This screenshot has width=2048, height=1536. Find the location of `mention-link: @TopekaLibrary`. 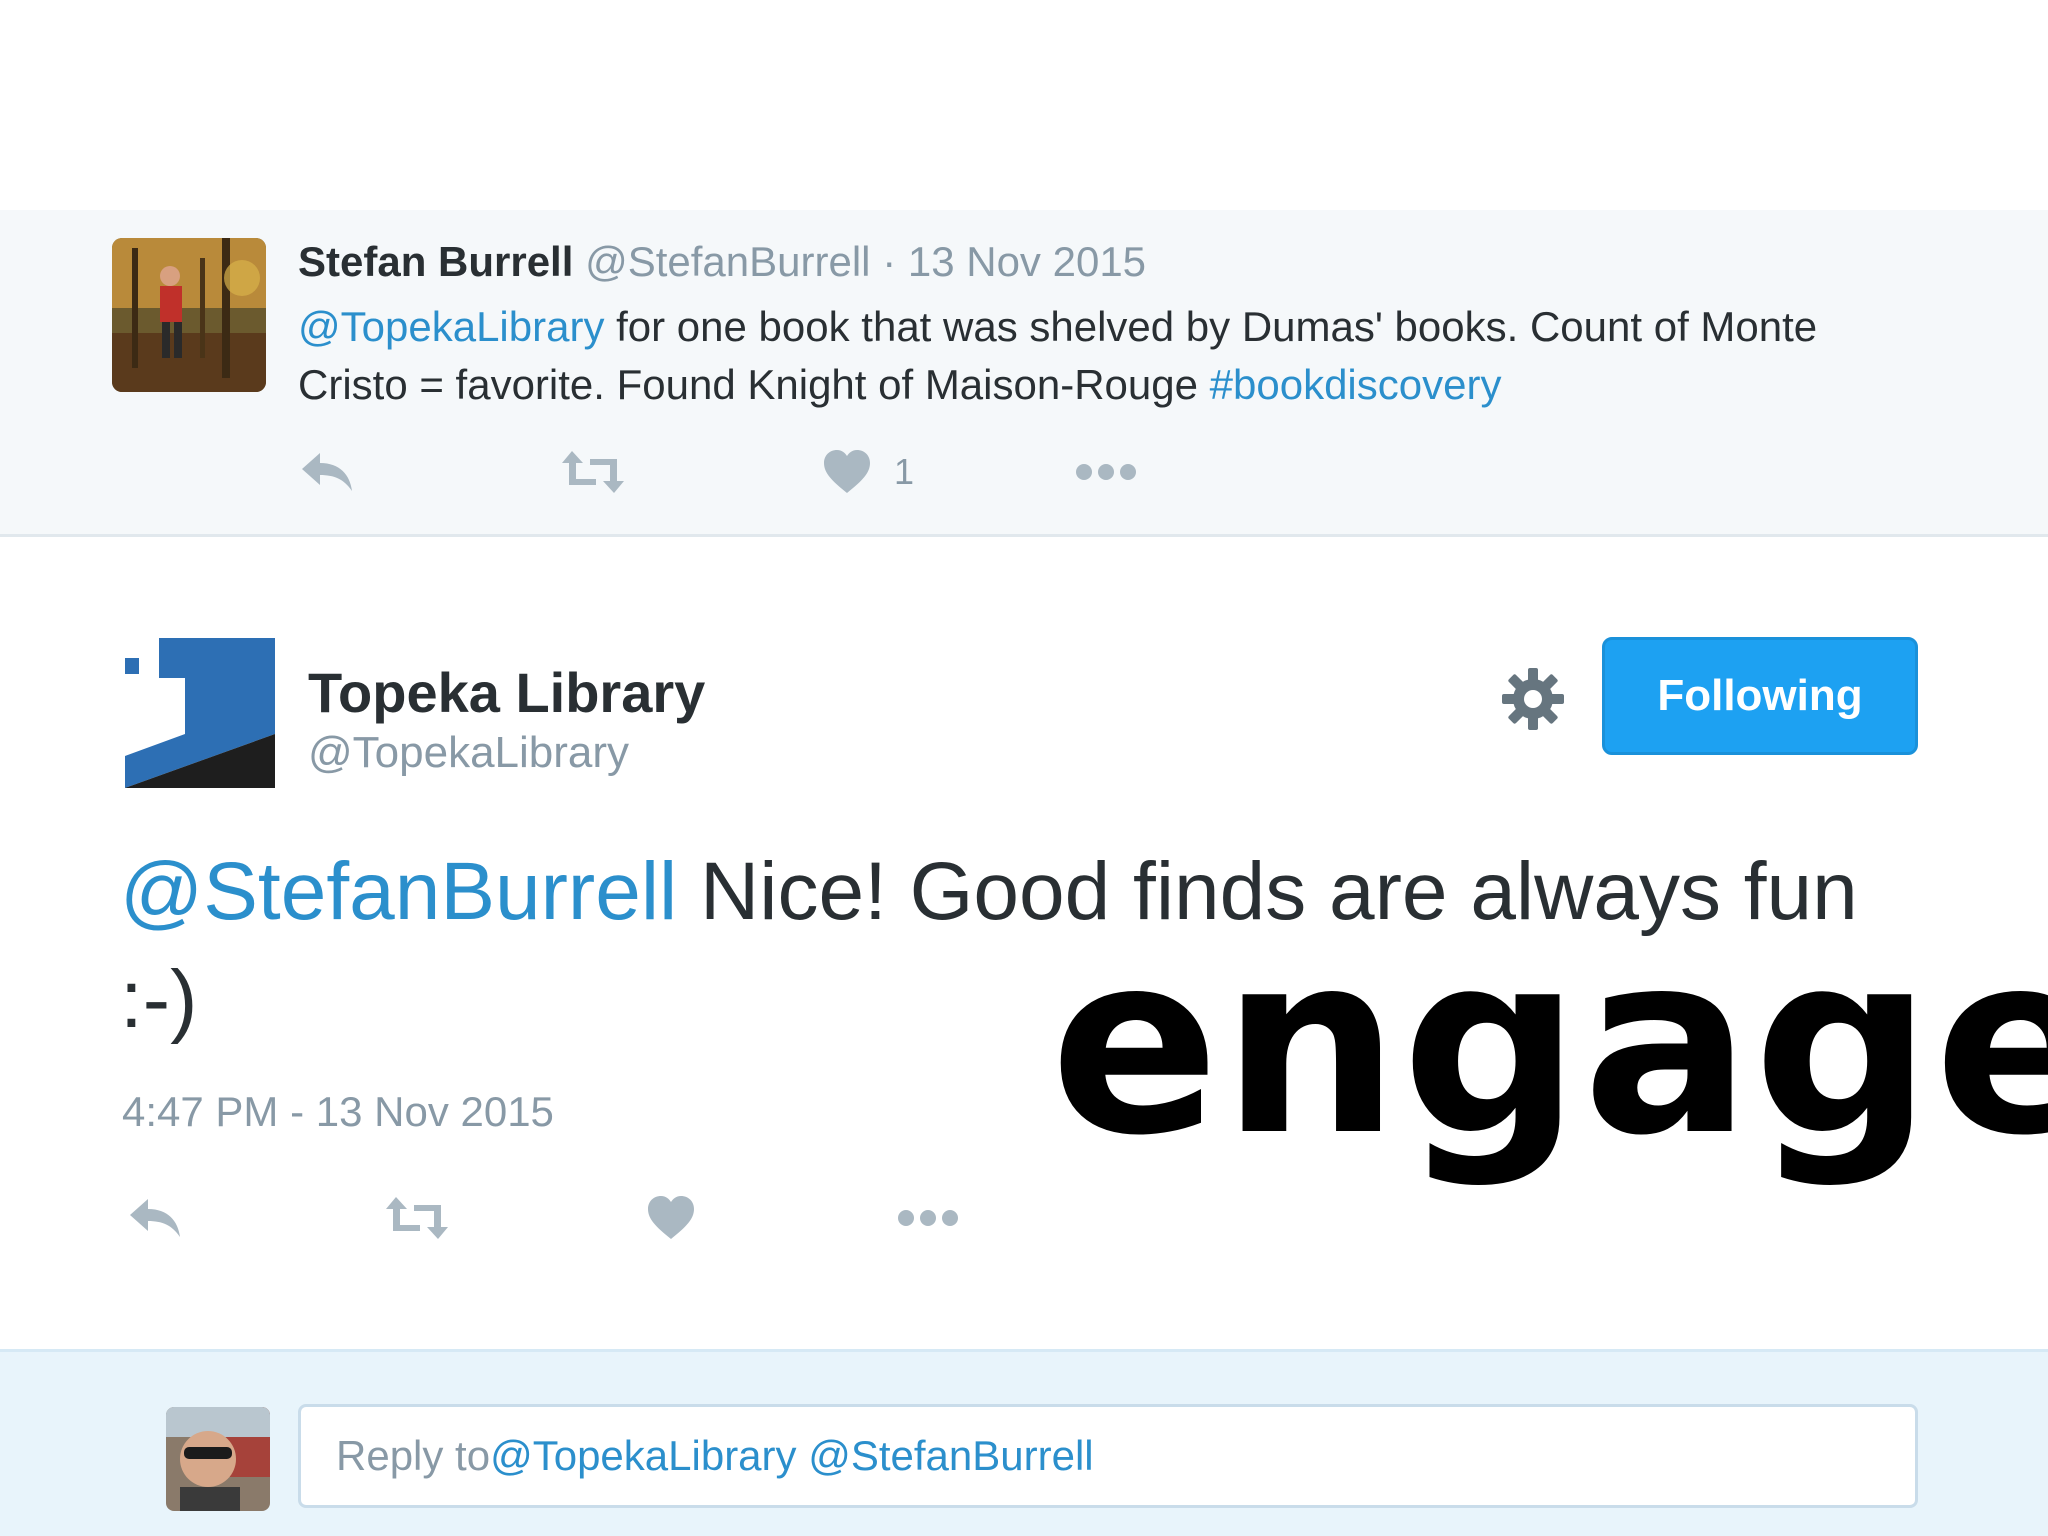

mention-link: @TopekaLibrary is located at coordinates (451, 326).